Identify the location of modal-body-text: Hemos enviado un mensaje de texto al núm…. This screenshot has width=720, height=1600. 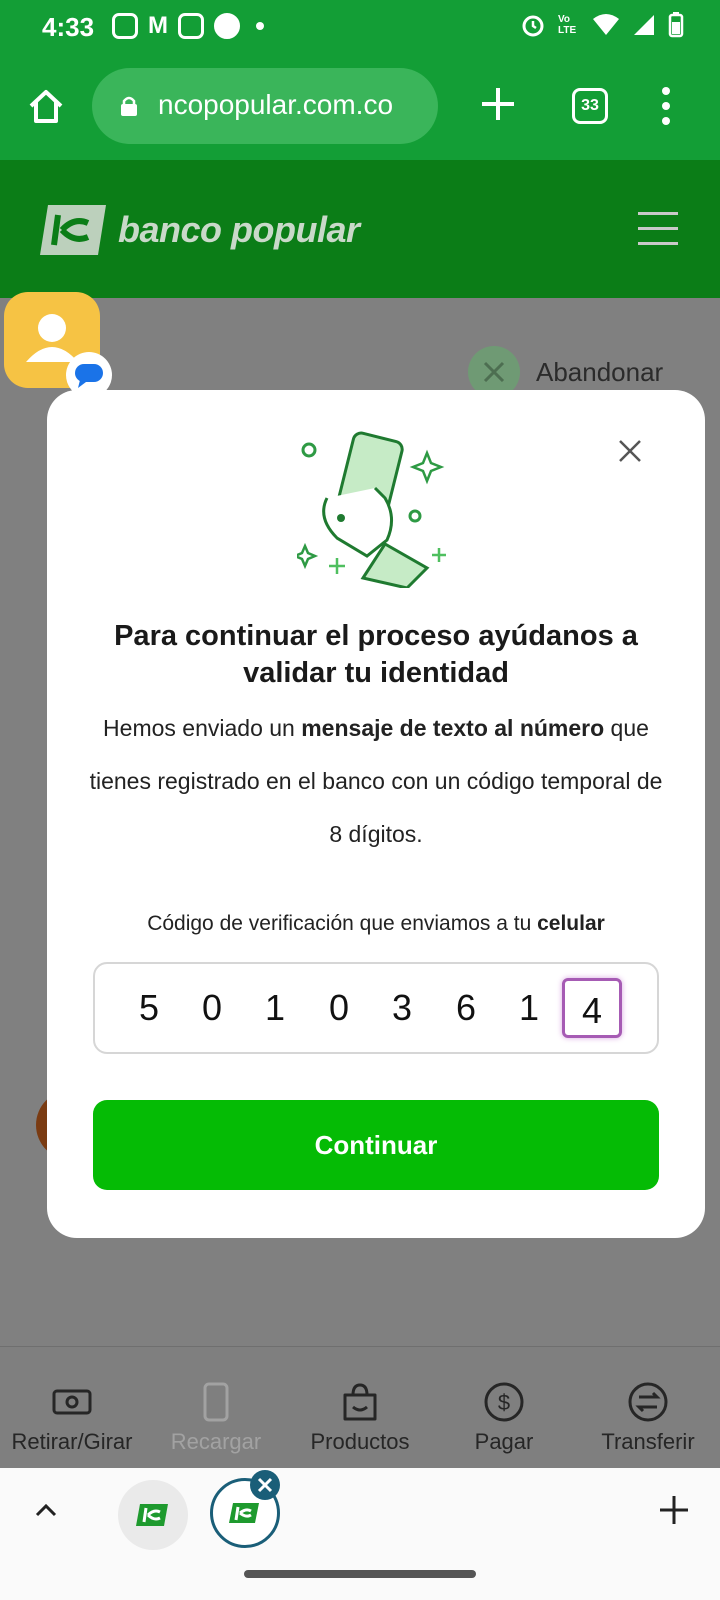
(376, 781).